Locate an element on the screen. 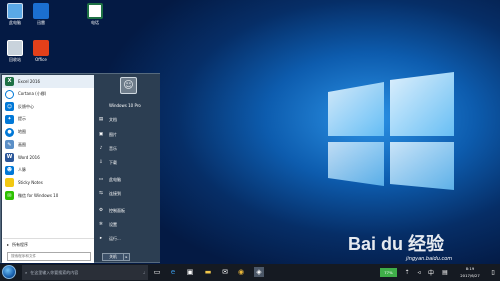 This screenshot has width=500, height=281. arrow-right-icon: ▸ is located at coordinates (8, 244).